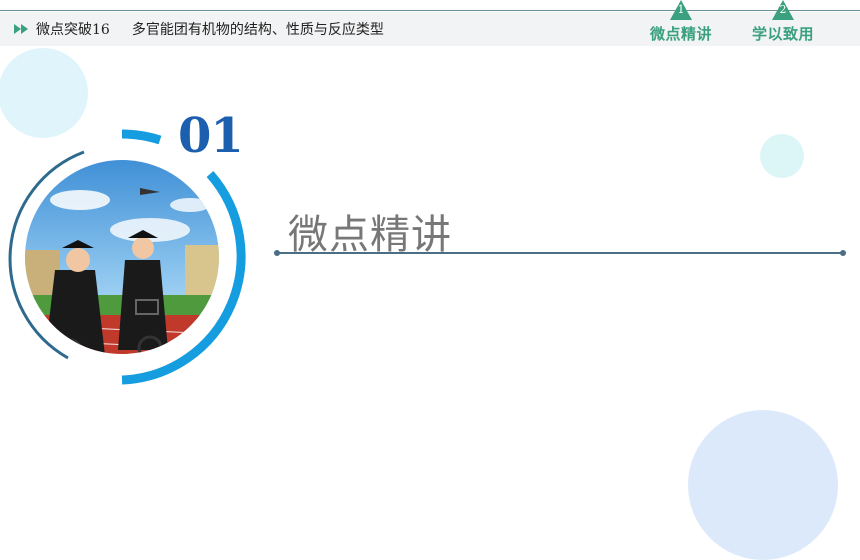 The width and height of the screenshot is (860, 560). Describe the element at coordinates (561, 253) in the screenshot. I see `title-underline` at that location.